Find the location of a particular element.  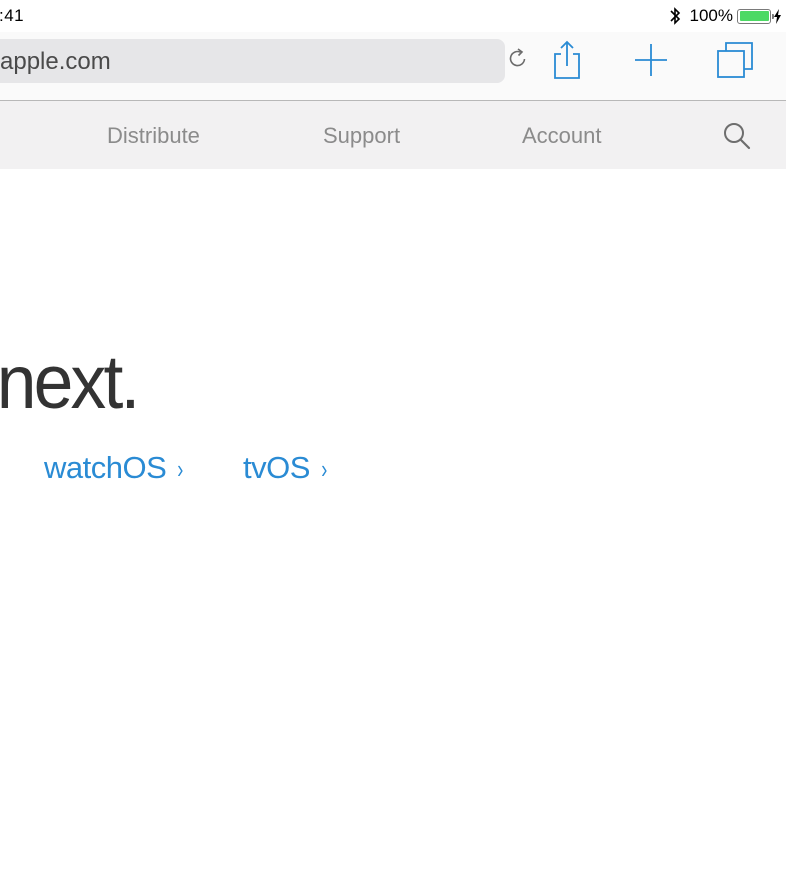

browser-toolbar: apple.com is located at coordinates (393, 66).